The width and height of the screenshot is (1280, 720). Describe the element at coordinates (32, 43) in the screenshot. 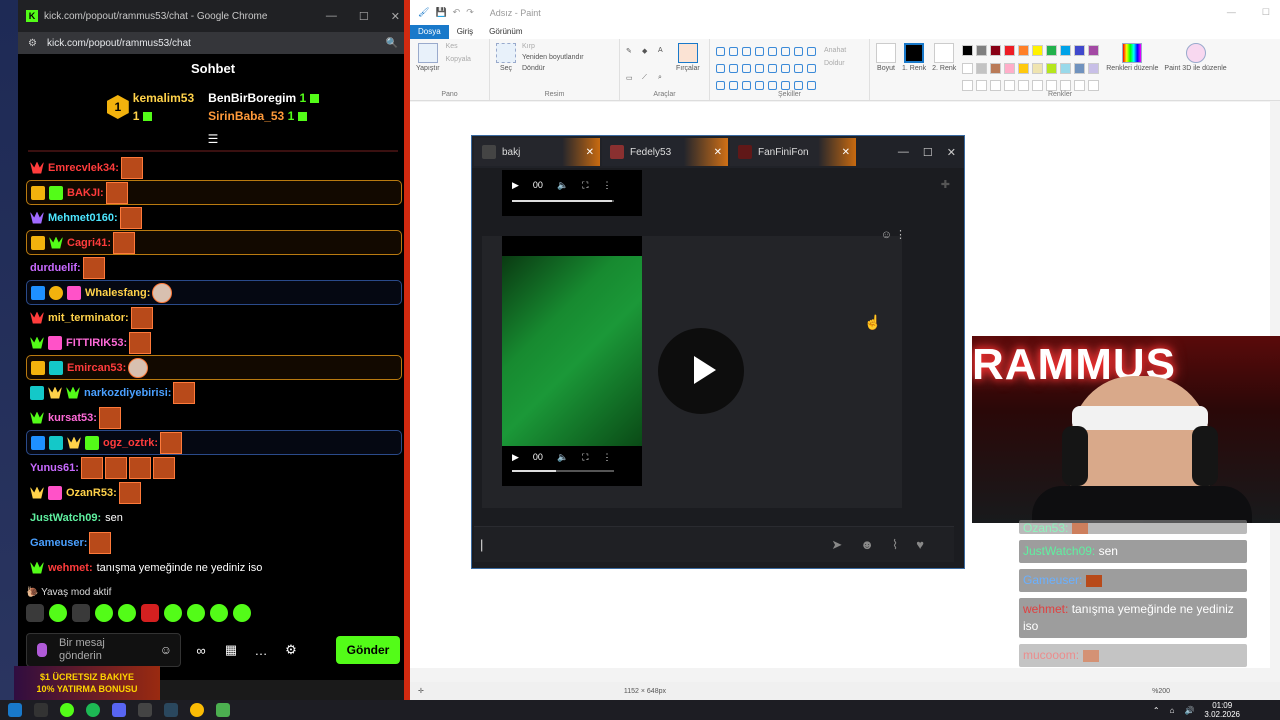

I see `site-settings-icon: ⚙` at that location.